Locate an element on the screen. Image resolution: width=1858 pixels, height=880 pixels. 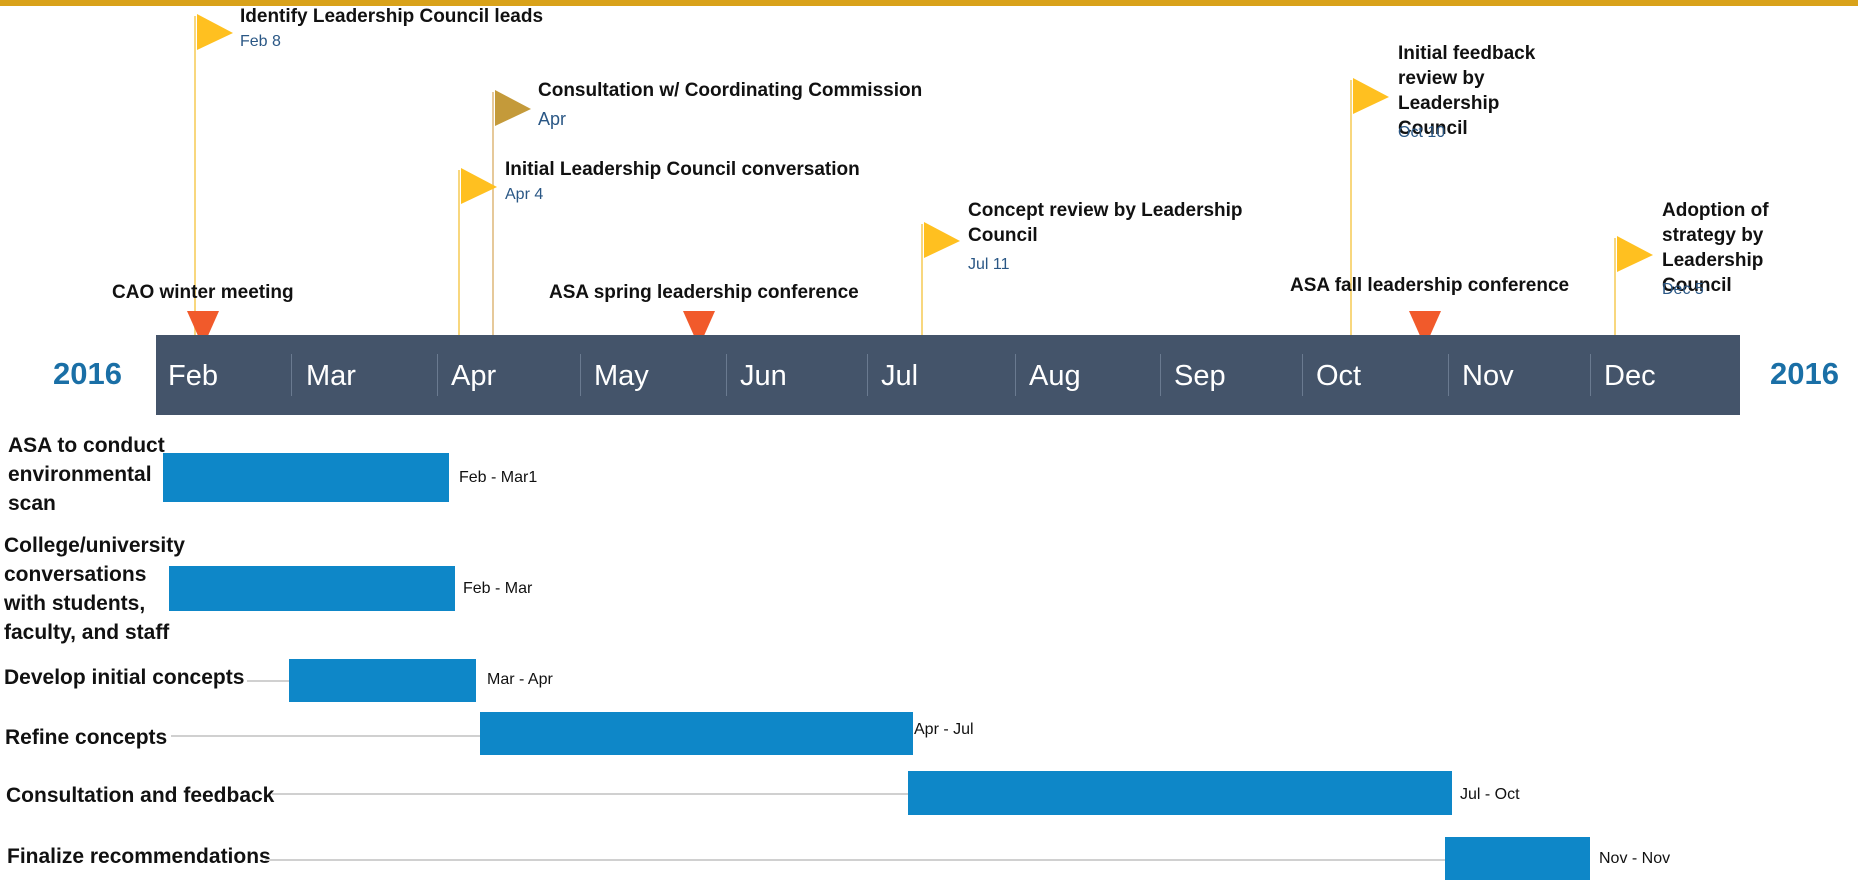
task-range: Apr - Jul is located at coordinates (944, 729).